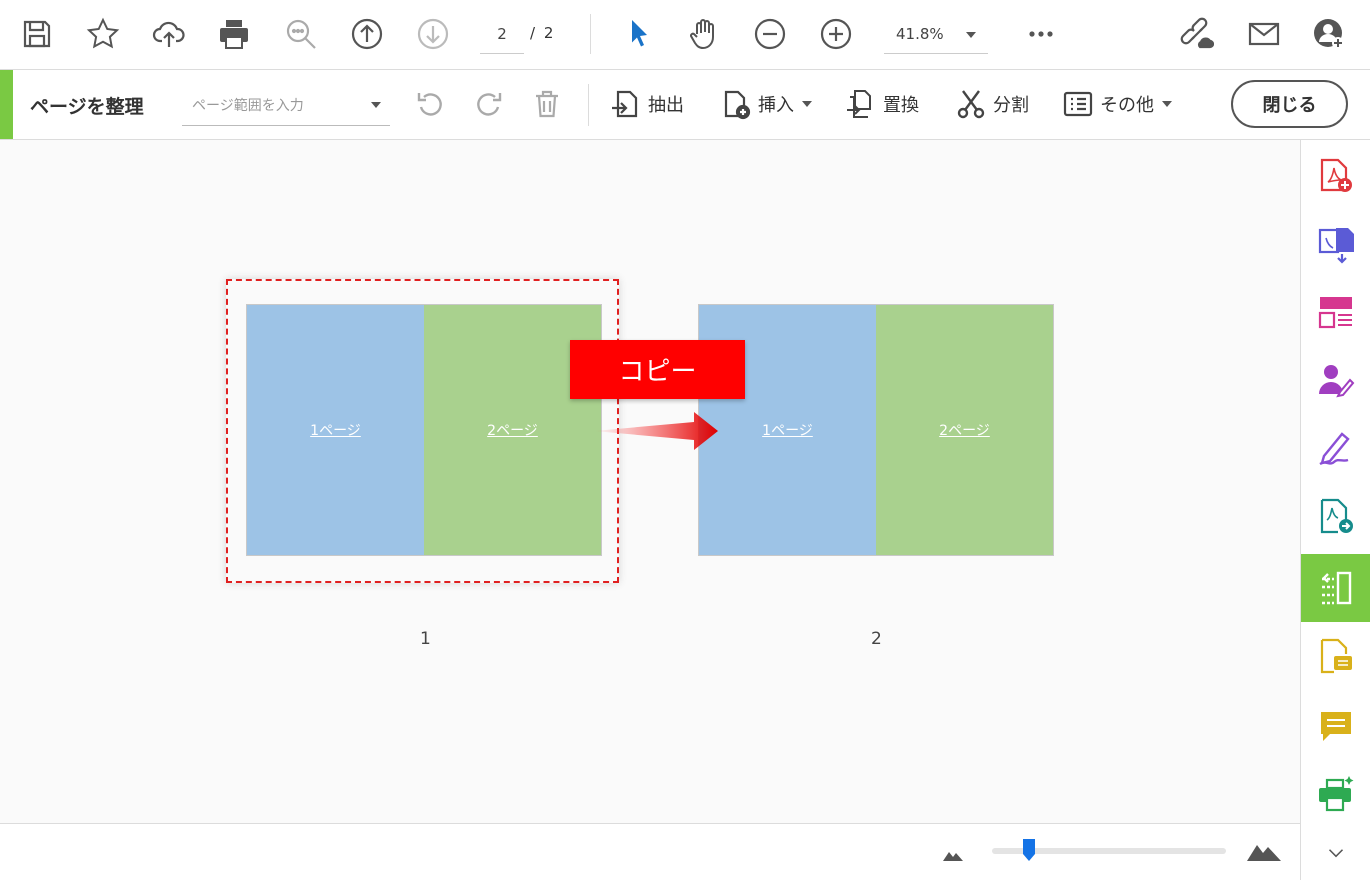 The image size is (1370, 880). I want to click on send-review-icon, so click(1336, 516).